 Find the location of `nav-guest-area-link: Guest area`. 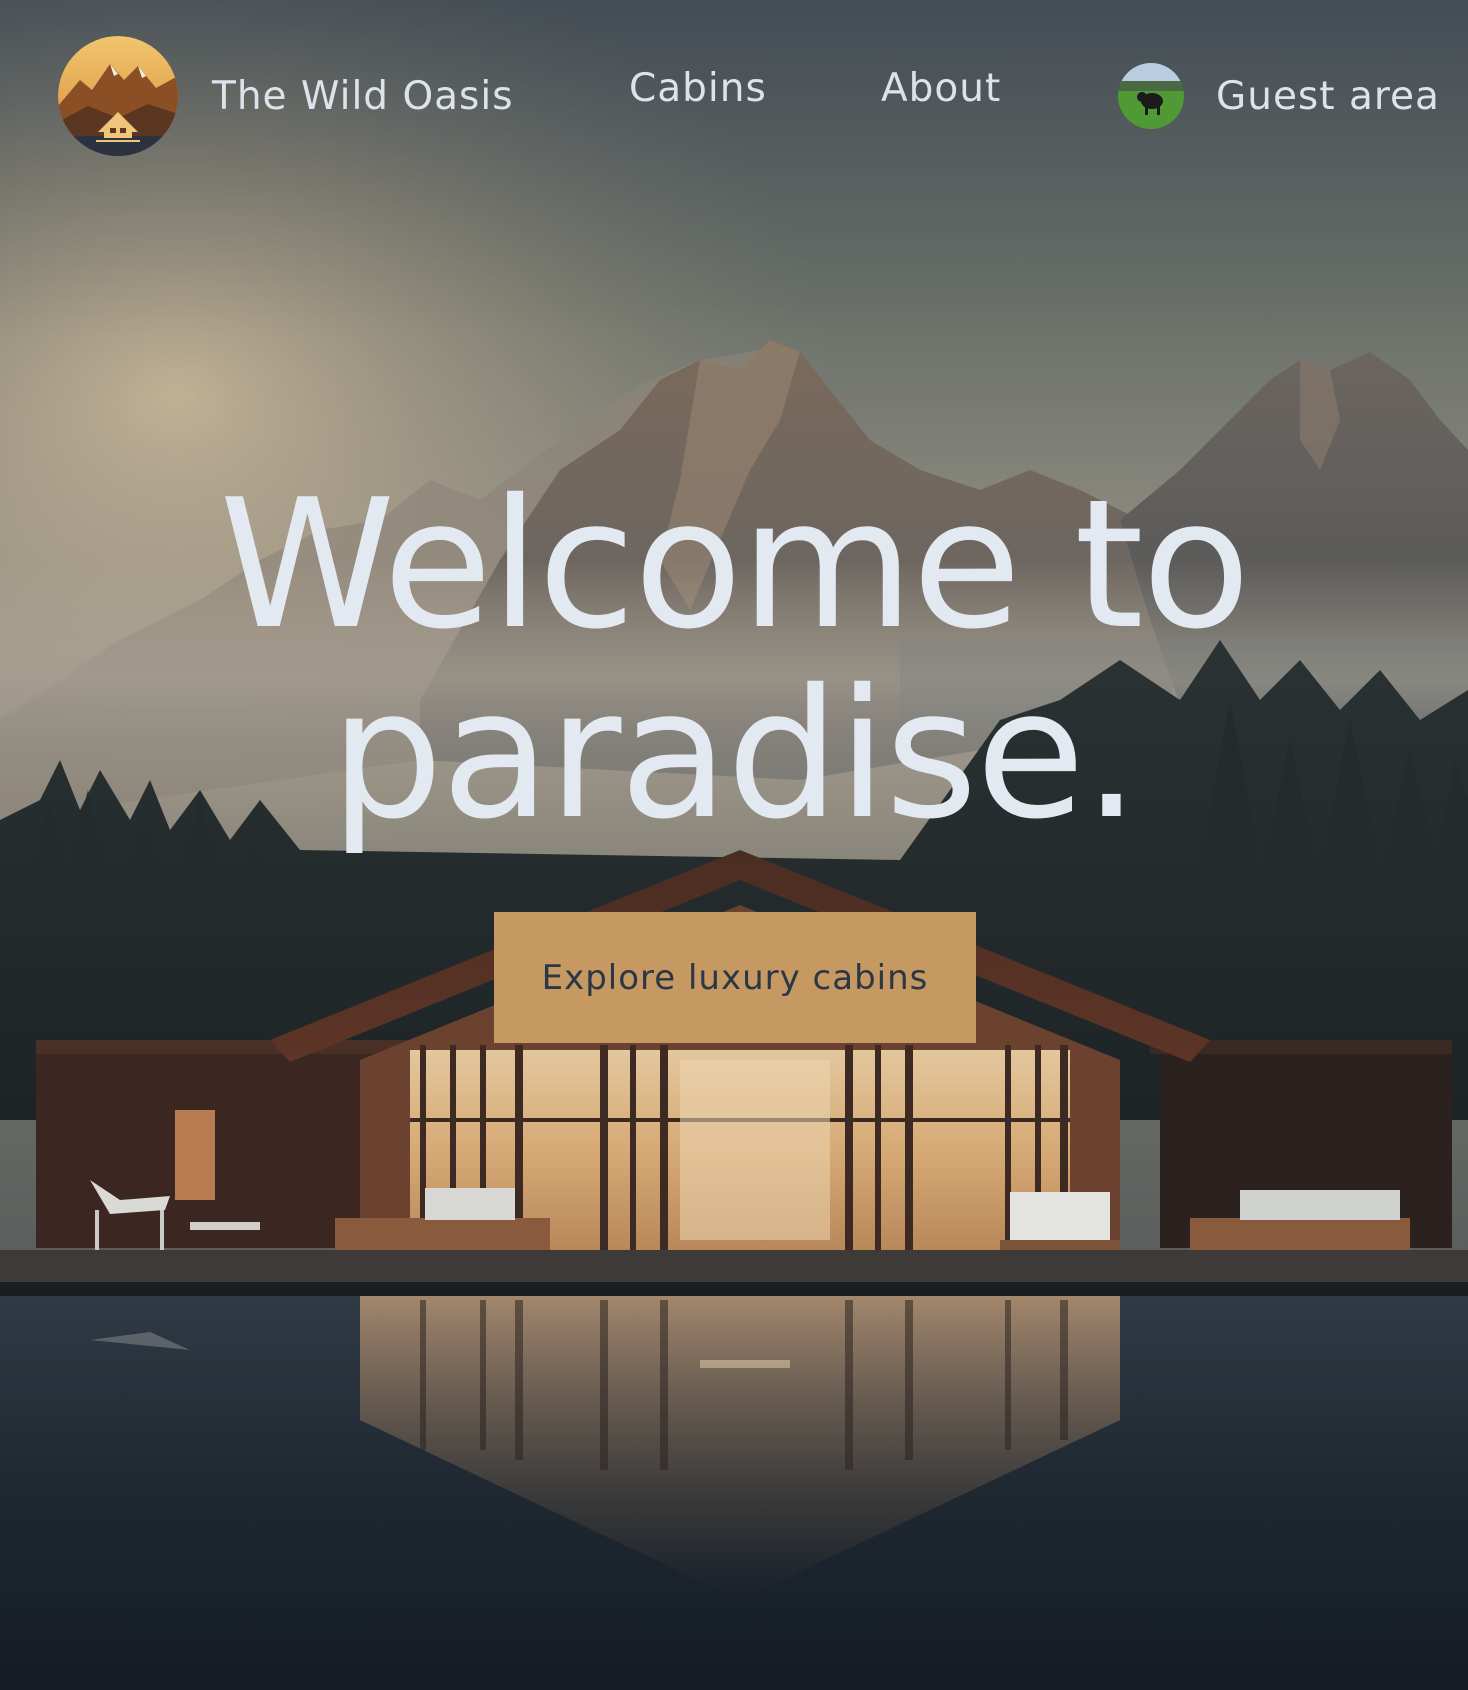

nav-guest-area-link: Guest area is located at coordinates (1279, 96).